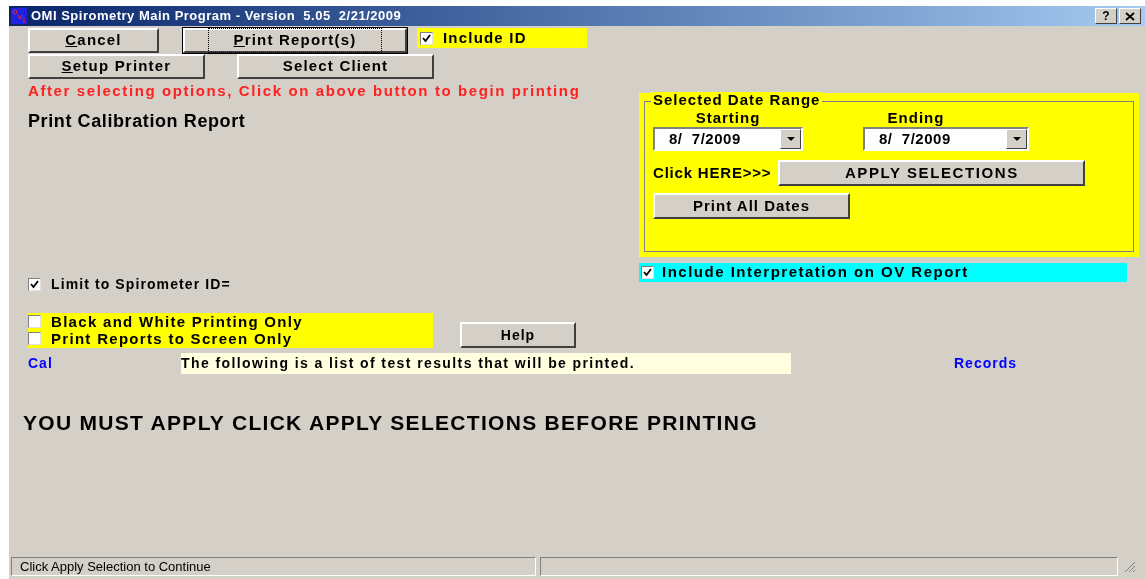 The height and width of the screenshot is (579, 1145). I want to click on print-button: Print Report(s), so click(295, 40).